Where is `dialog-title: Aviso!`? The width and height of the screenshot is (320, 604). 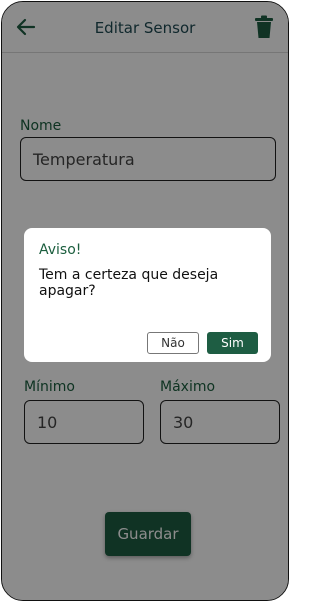 dialog-title: Aviso! is located at coordinates (60, 250).